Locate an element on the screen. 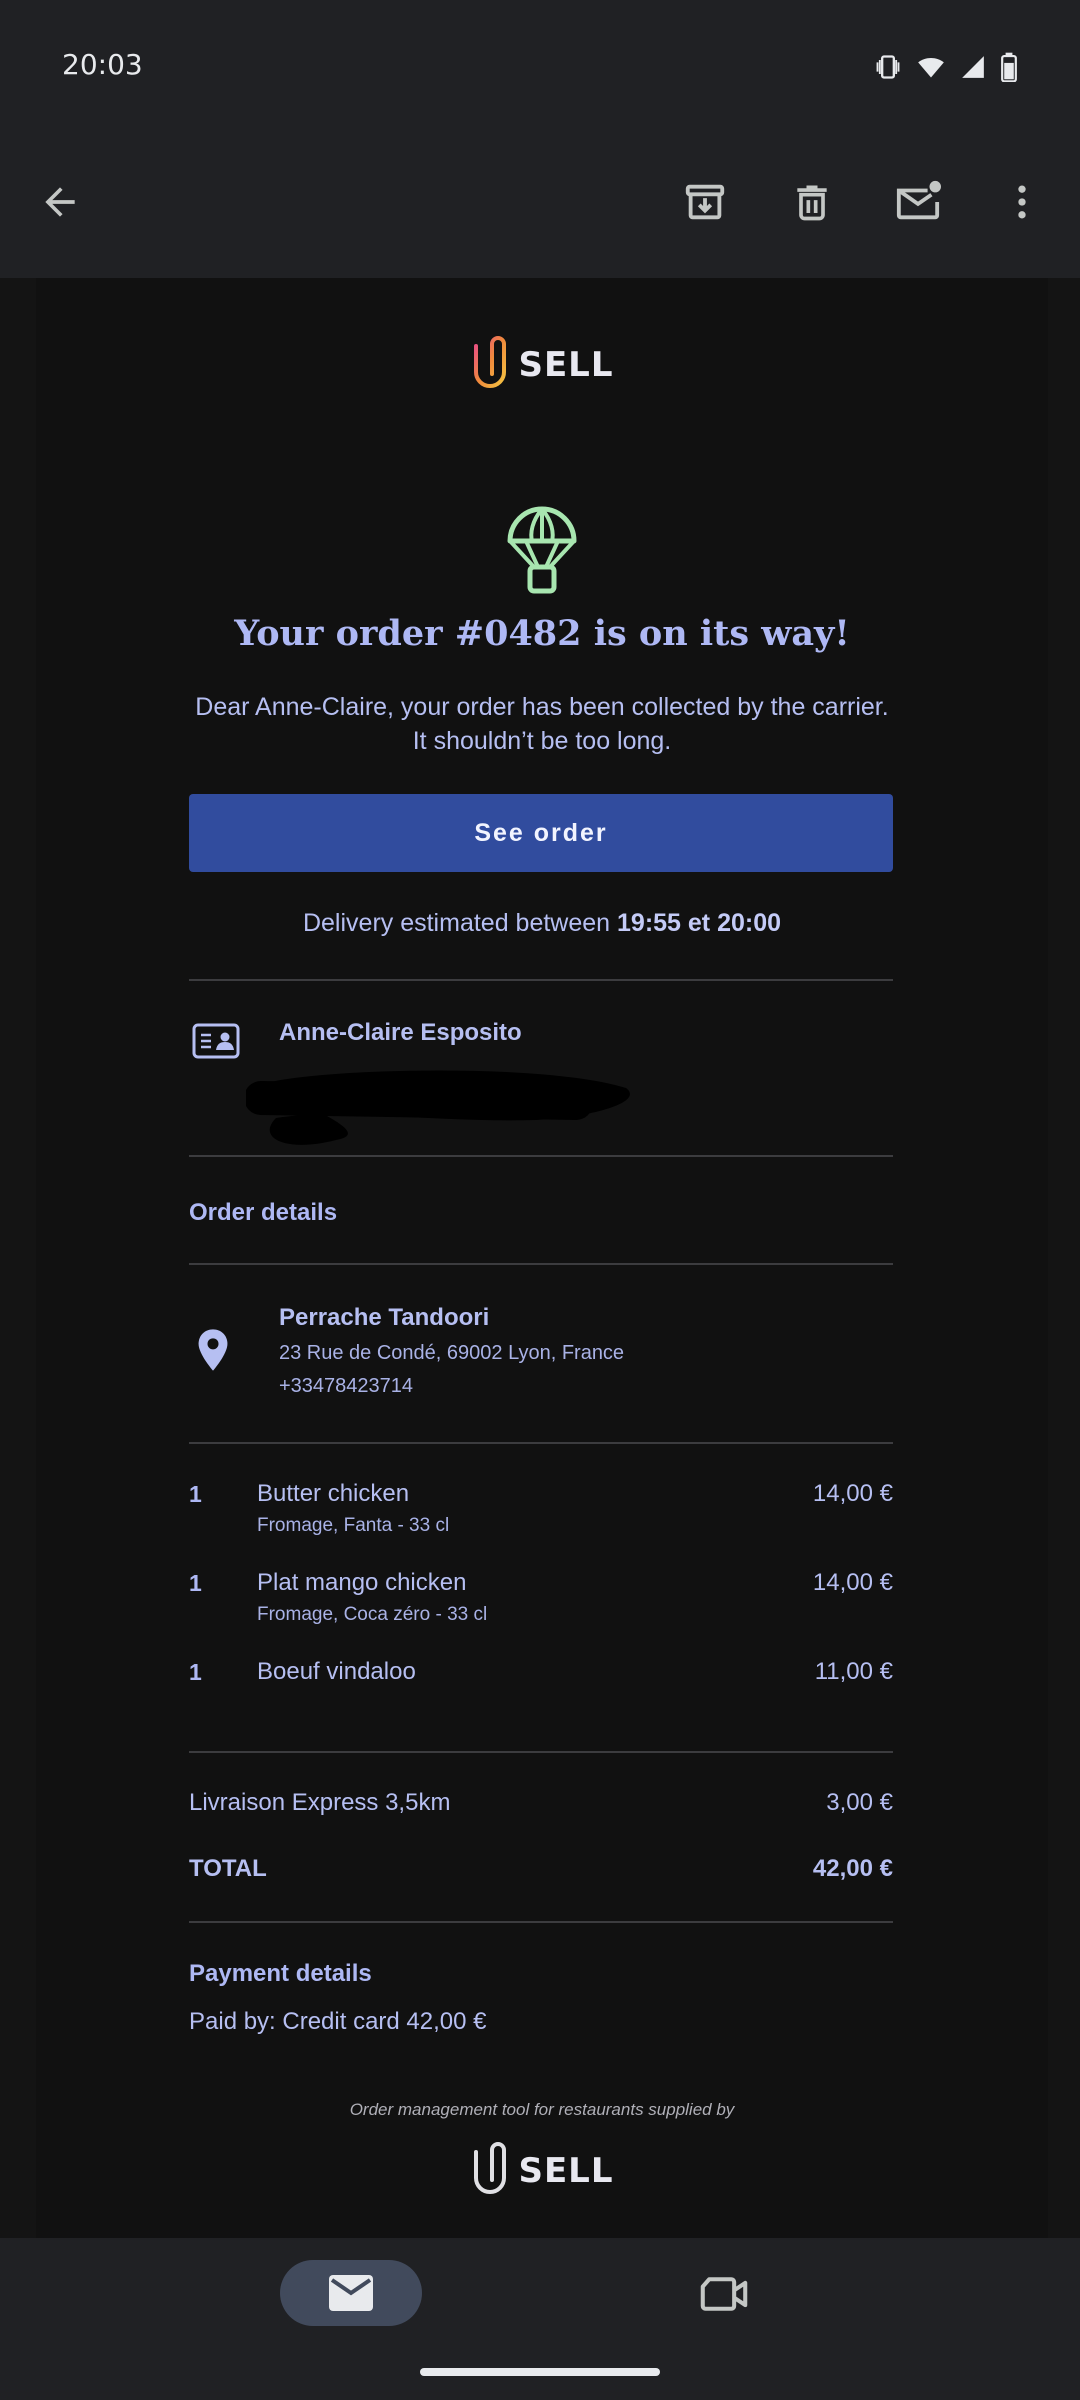 This screenshot has width=1080, height=2400. item-name: Plat mango chicken is located at coordinates (362, 1582).